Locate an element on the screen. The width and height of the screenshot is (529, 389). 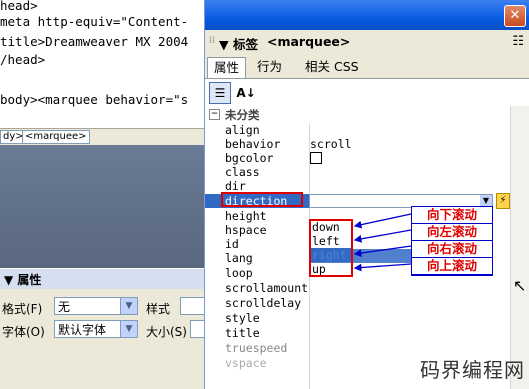
properties-title: ▼ 属性 is located at coordinates (23, 280).